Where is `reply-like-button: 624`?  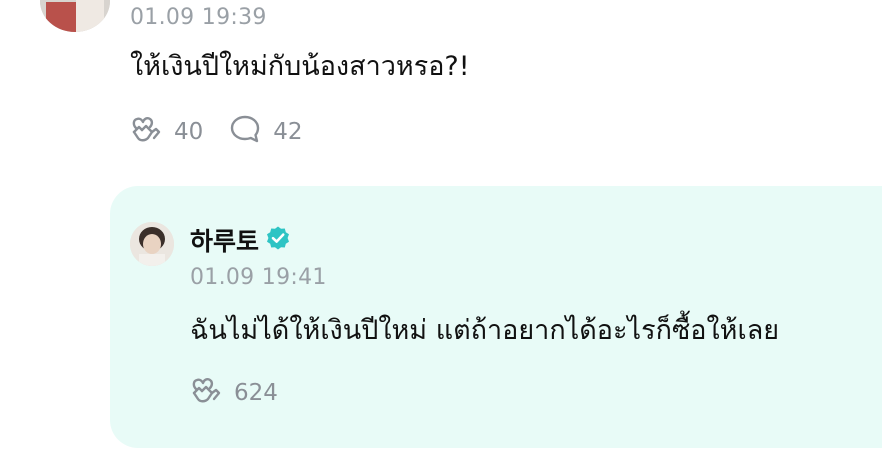 reply-like-button: 624 is located at coordinates (234, 393).